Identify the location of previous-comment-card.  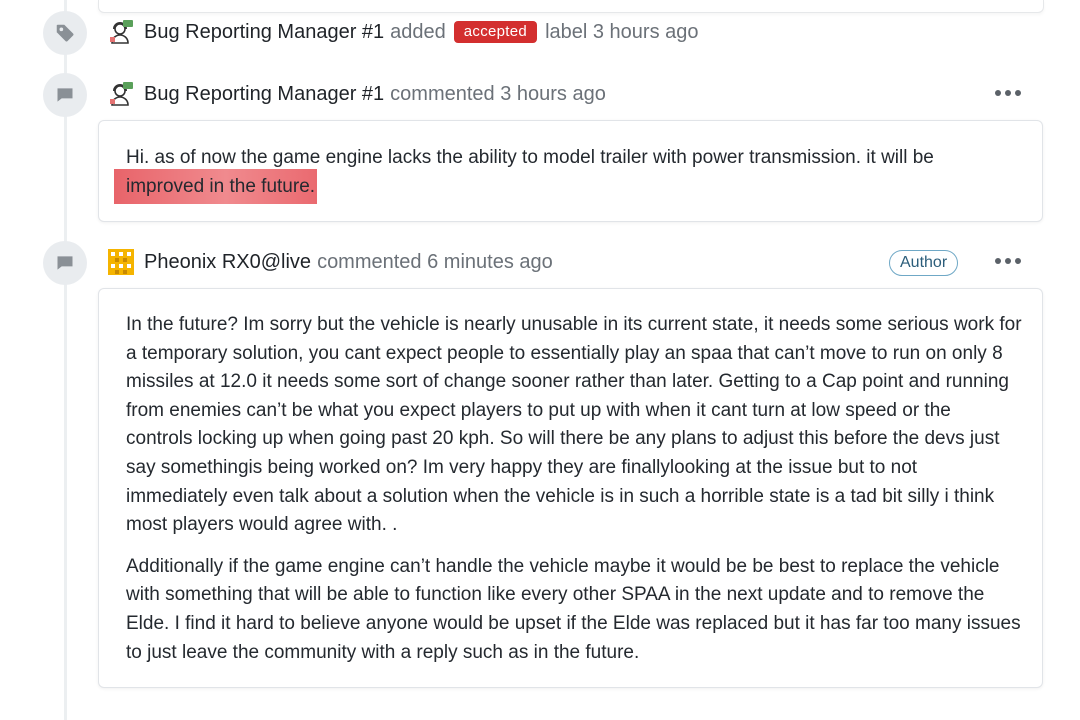
(571, 6).